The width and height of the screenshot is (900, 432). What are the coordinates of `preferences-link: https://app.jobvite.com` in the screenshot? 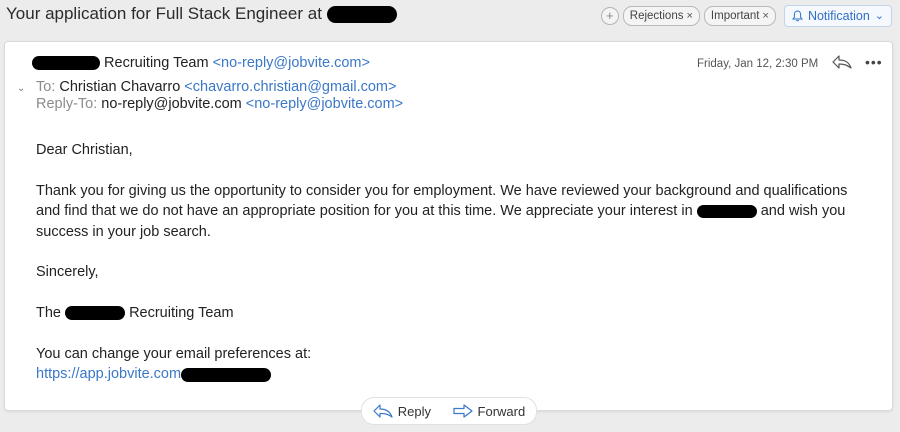 It's located at (108, 374).